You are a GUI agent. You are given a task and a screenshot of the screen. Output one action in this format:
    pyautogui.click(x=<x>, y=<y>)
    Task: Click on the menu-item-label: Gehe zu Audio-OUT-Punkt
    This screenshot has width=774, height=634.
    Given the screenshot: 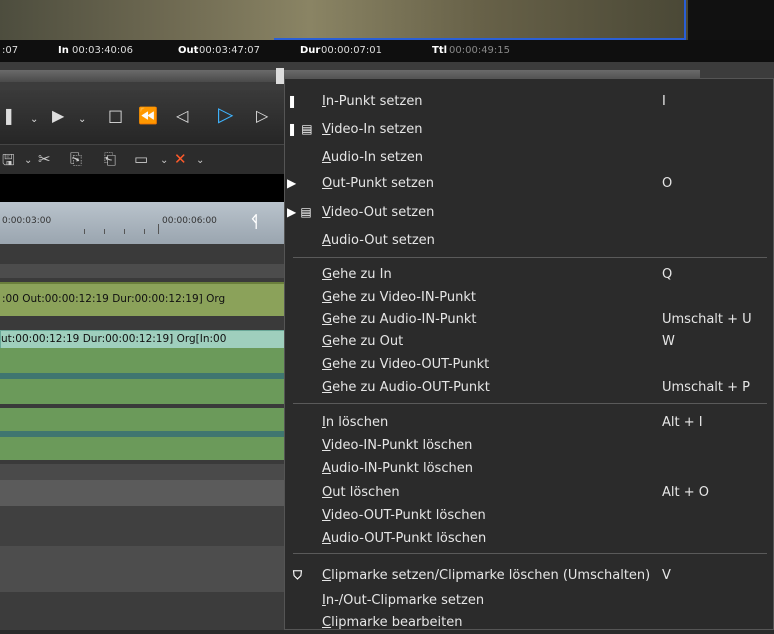 What is the action you would take?
    pyautogui.click(x=406, y=387)
    